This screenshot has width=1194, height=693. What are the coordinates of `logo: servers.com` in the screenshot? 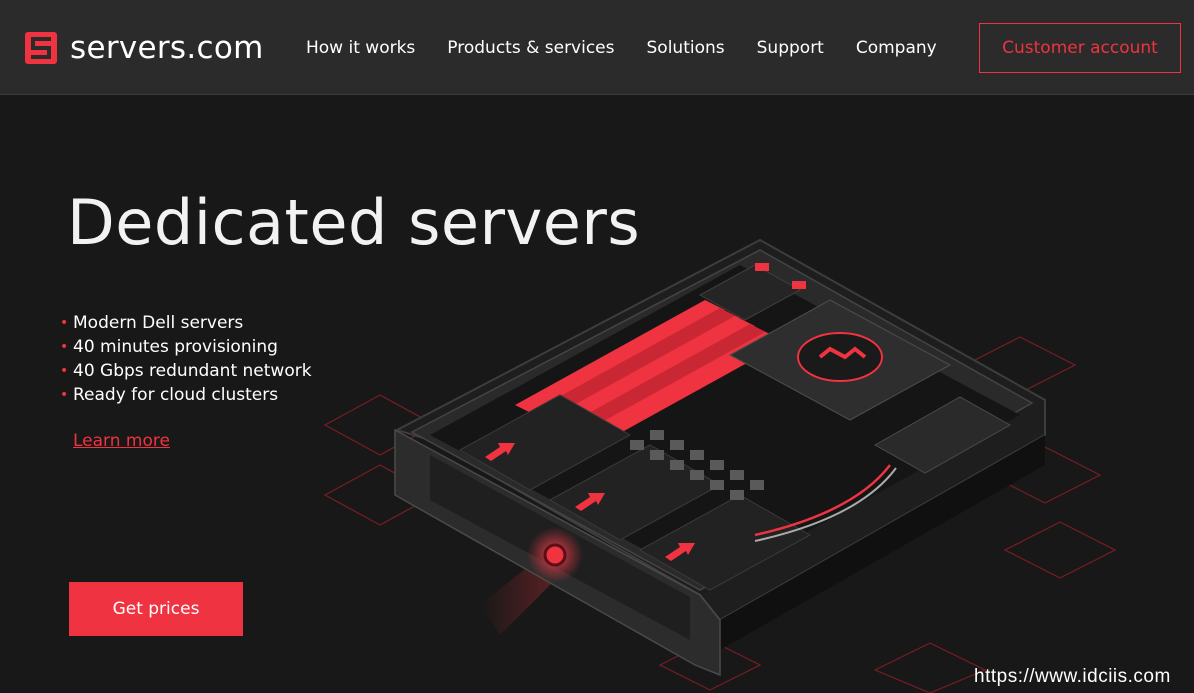 It's located at (144, 48).